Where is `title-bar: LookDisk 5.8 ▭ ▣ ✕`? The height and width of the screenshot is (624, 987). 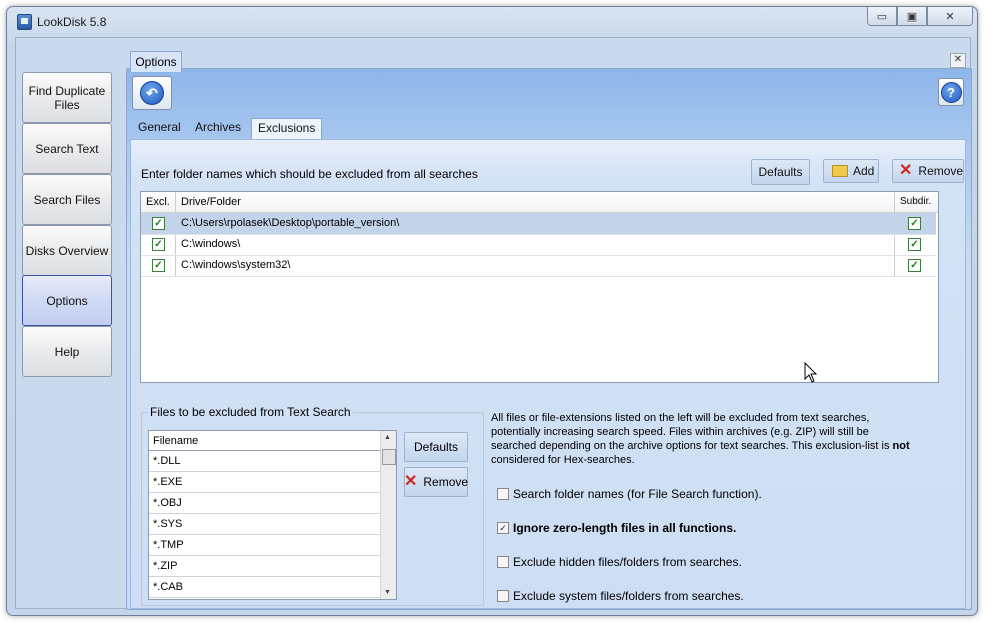
title-bar: LookDisk 5.8 ▭ ▣ ✕ is located at coordinates (492, 21).